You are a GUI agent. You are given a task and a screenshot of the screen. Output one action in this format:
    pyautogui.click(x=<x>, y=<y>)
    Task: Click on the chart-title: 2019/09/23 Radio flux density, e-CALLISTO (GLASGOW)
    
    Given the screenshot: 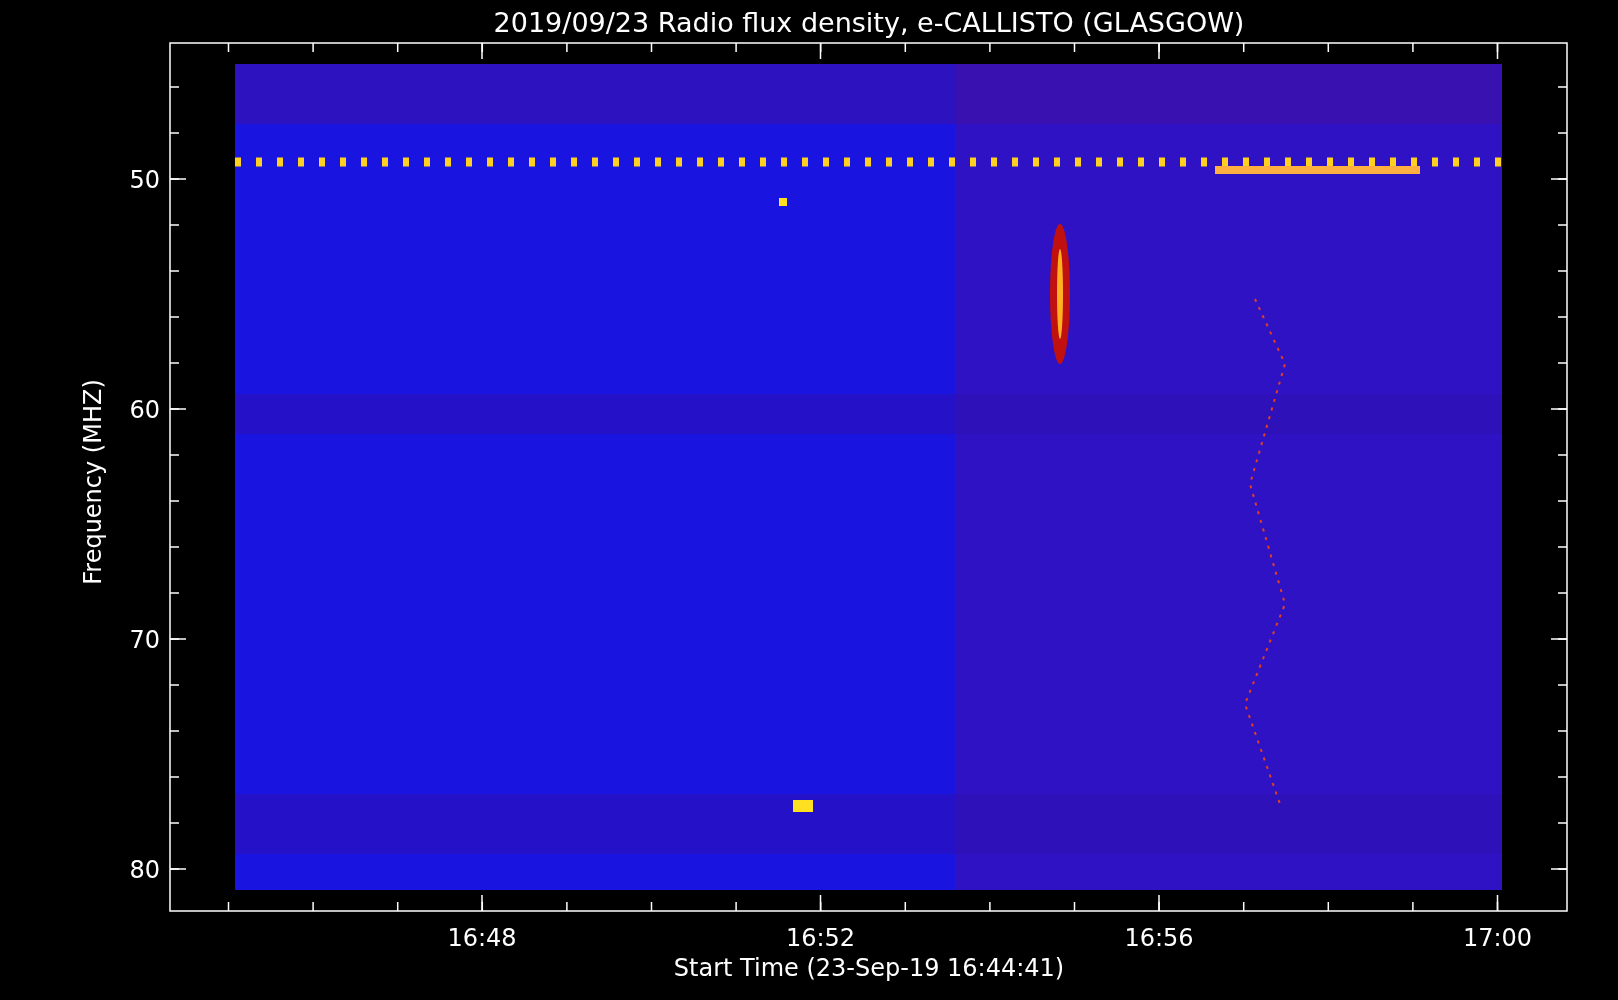 What is the action you would take?
    pyautogui.click(x=869, y=22)
    